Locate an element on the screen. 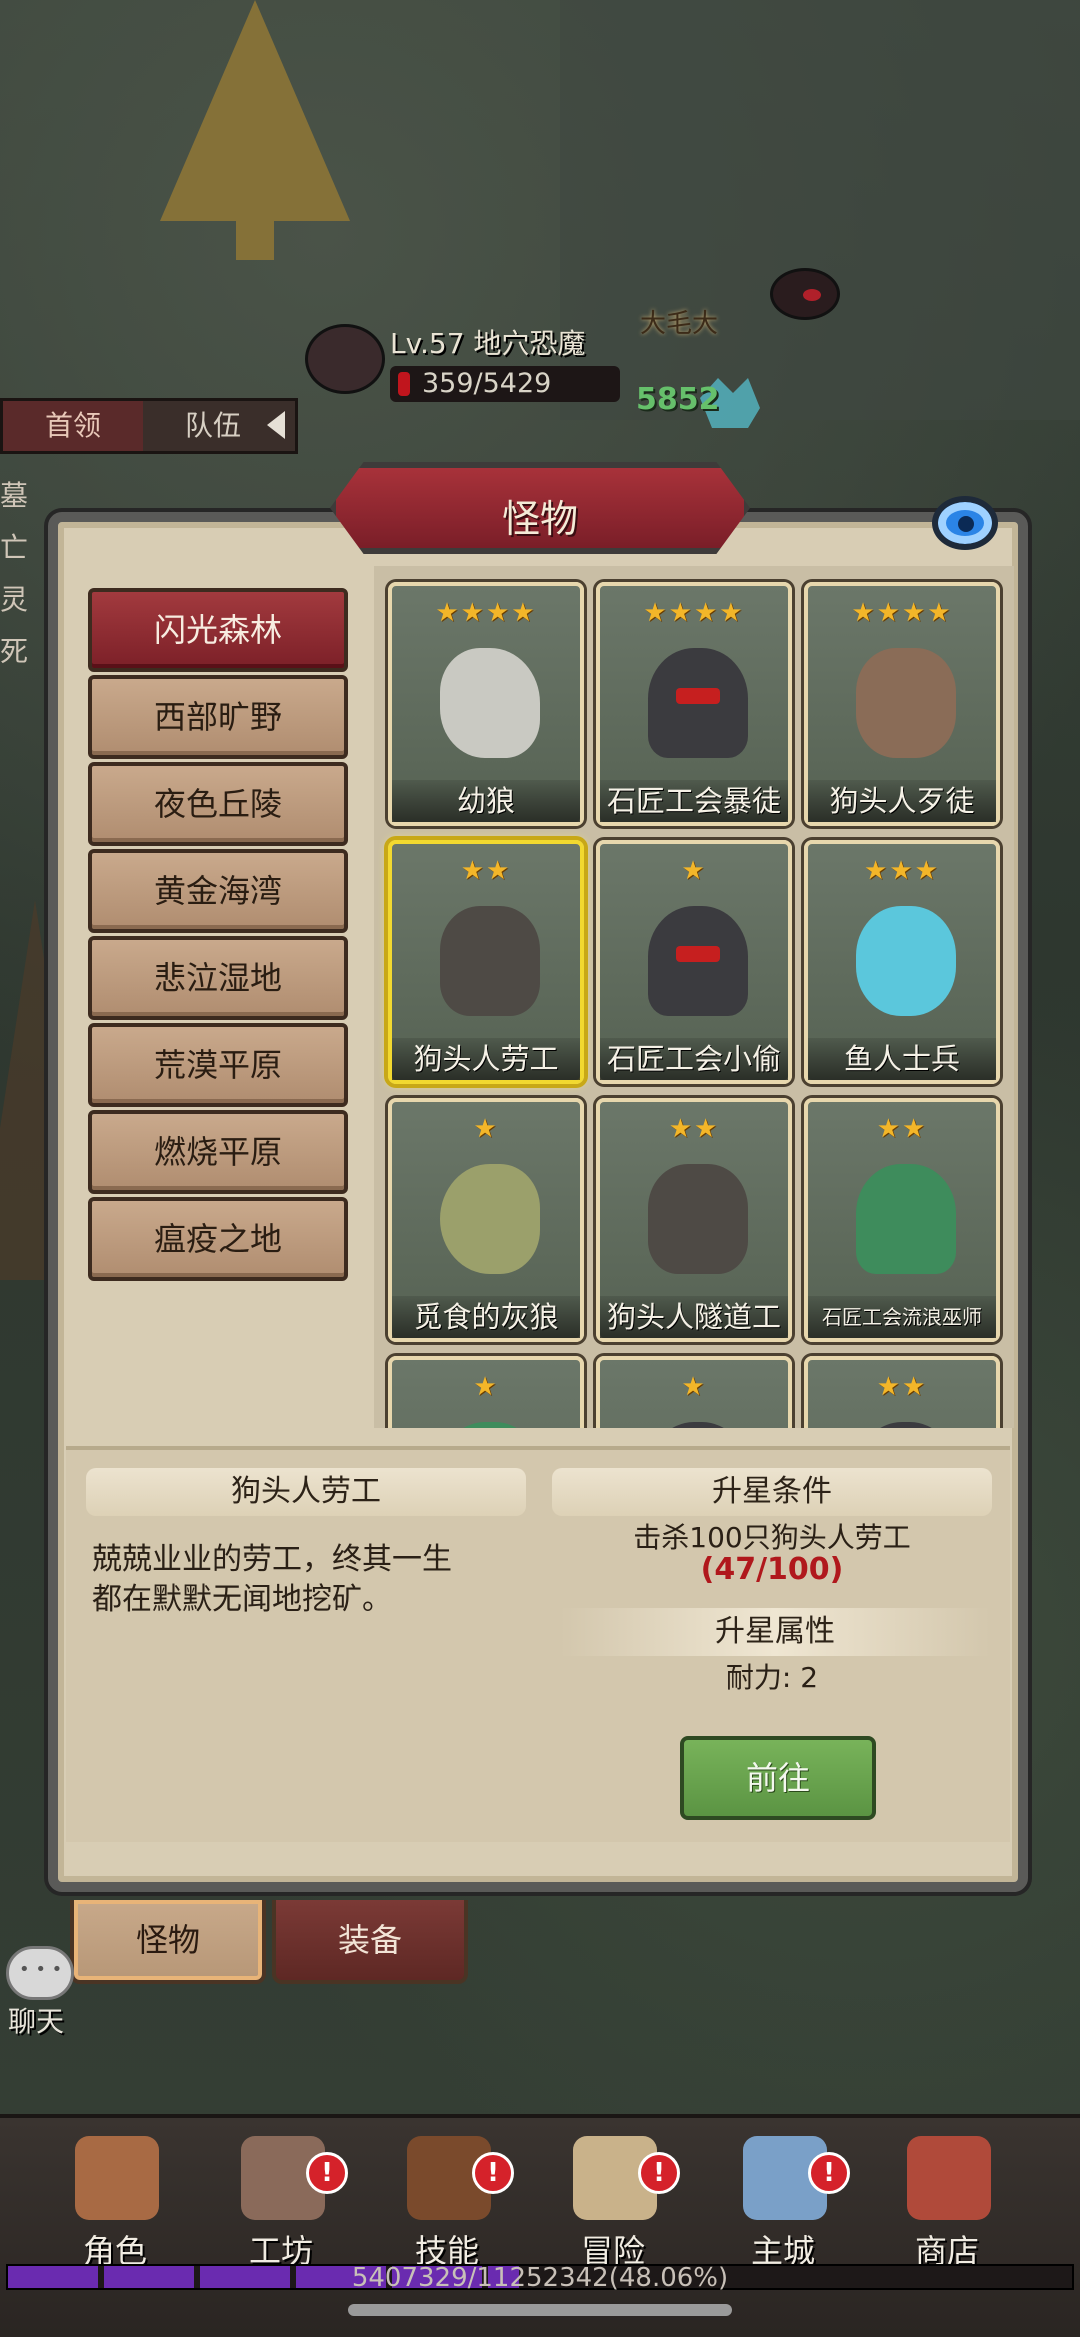  description-line: 兢兢业业的劳工，终其一生 is located at coordinates (272, 1559).